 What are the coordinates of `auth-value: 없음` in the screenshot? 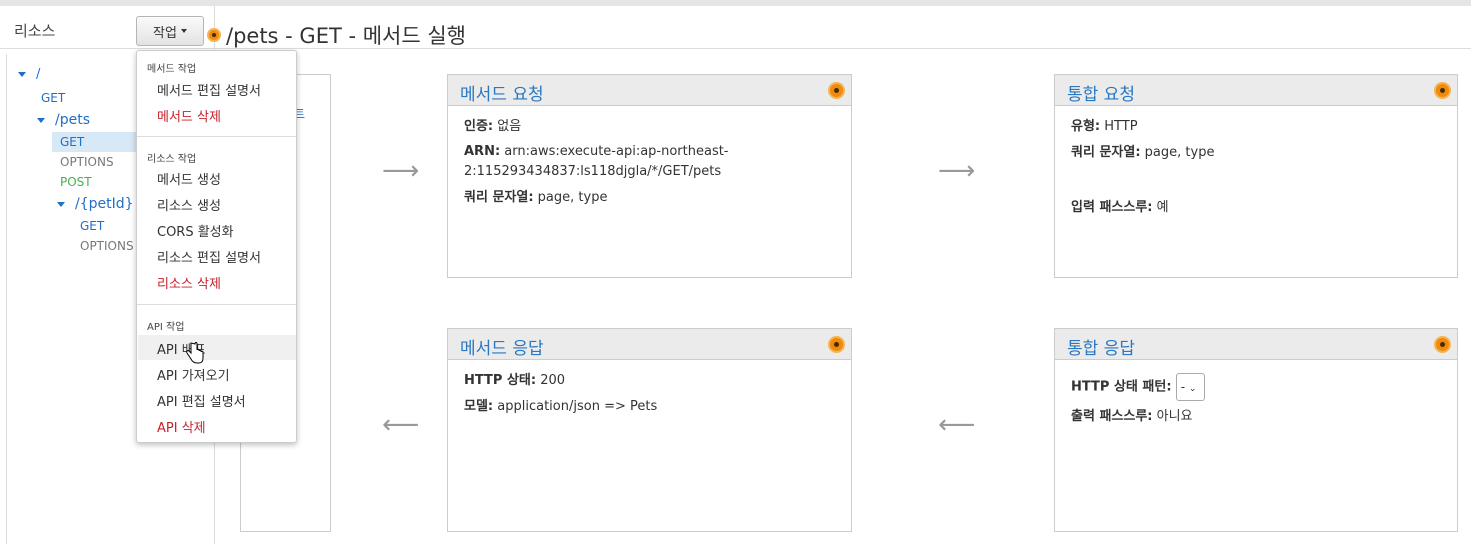 It's located at (509, 126).